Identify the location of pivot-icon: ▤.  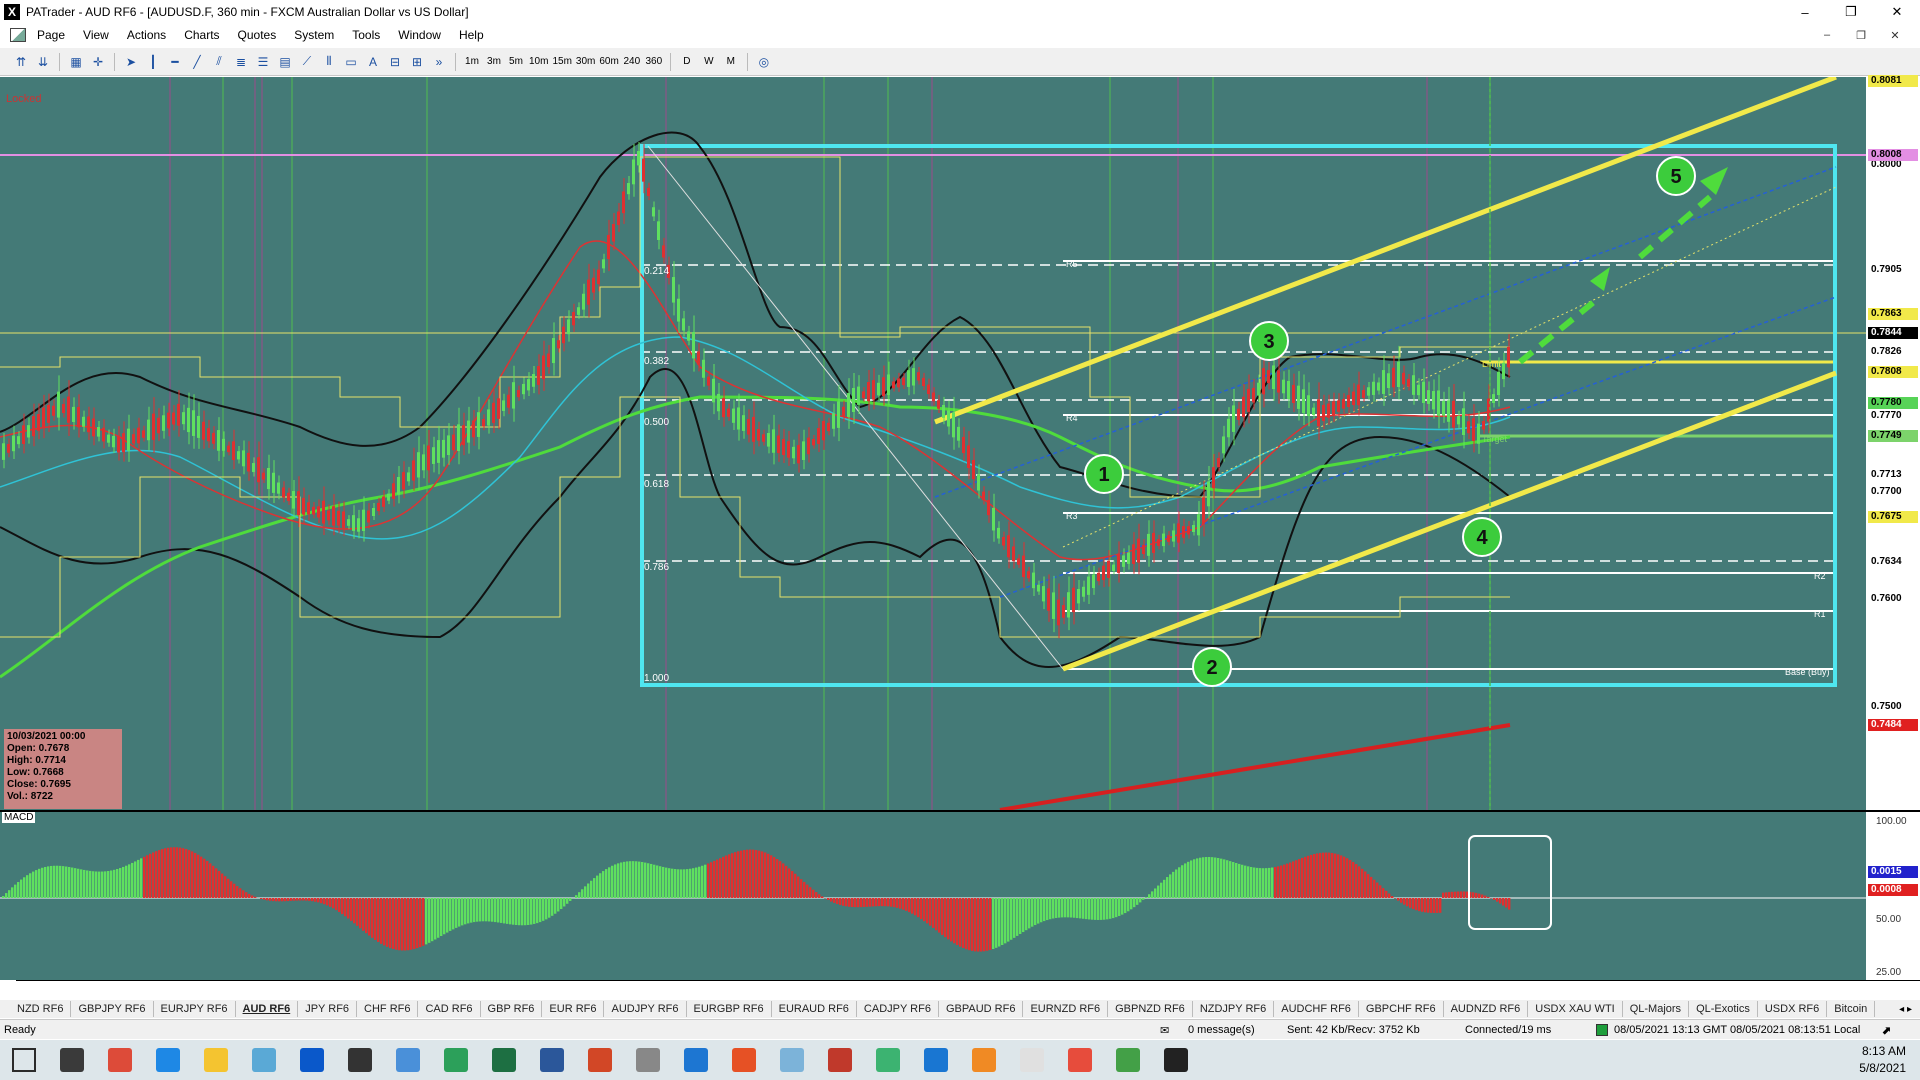
(285, 62).